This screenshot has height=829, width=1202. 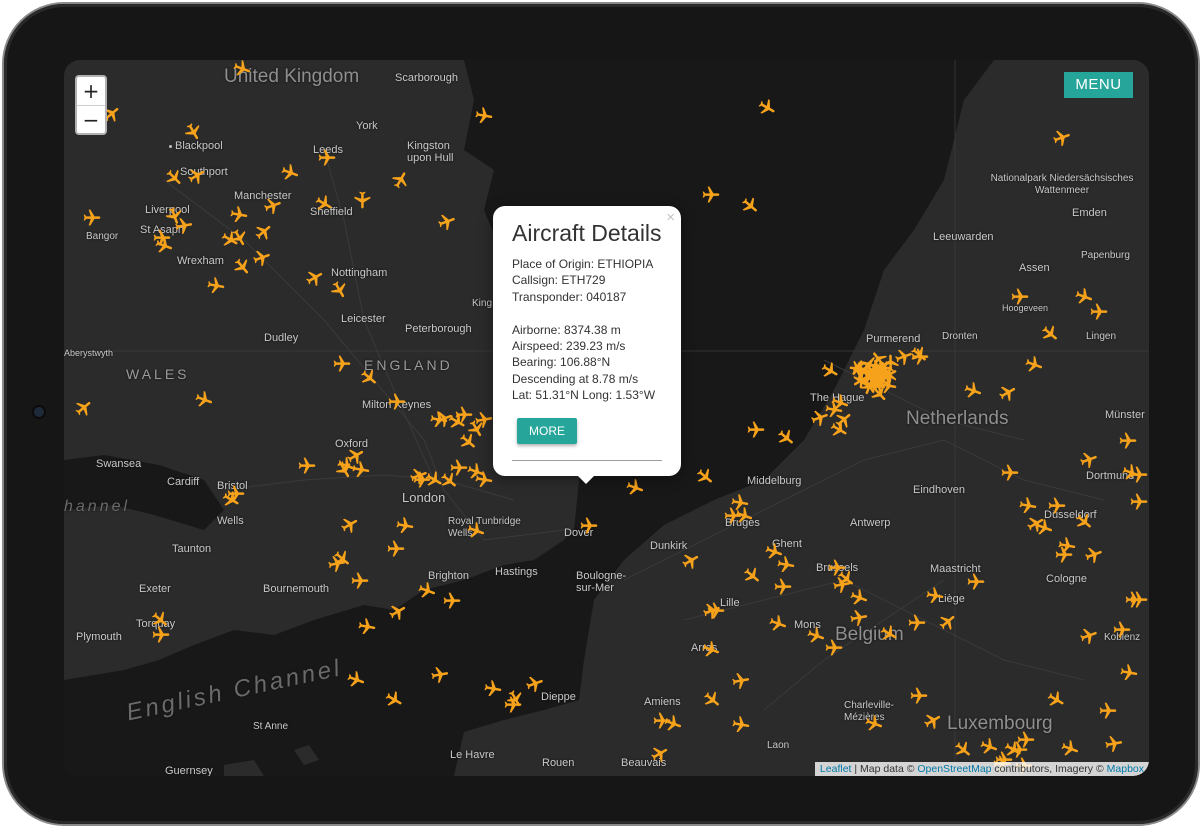 I want to click on map-label-luxembourg: Luxembourg, so click(x=1000, y=723).